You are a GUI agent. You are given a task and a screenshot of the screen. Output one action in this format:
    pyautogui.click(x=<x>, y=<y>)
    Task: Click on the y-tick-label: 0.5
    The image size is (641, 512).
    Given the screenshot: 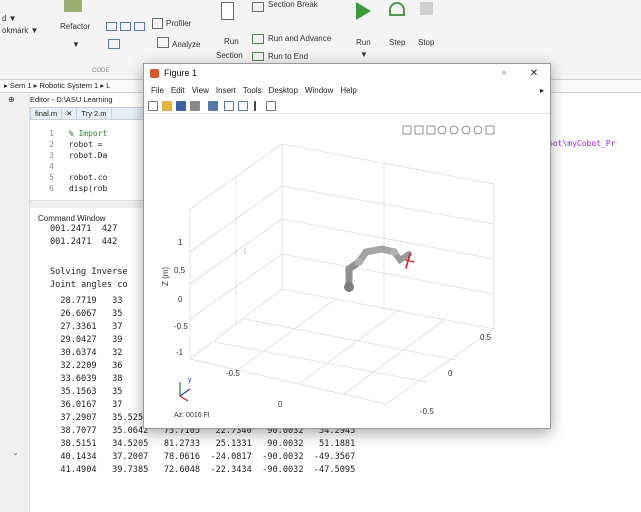 What is the action you would take?
    pyautogui.click(x=486, y=337)
    